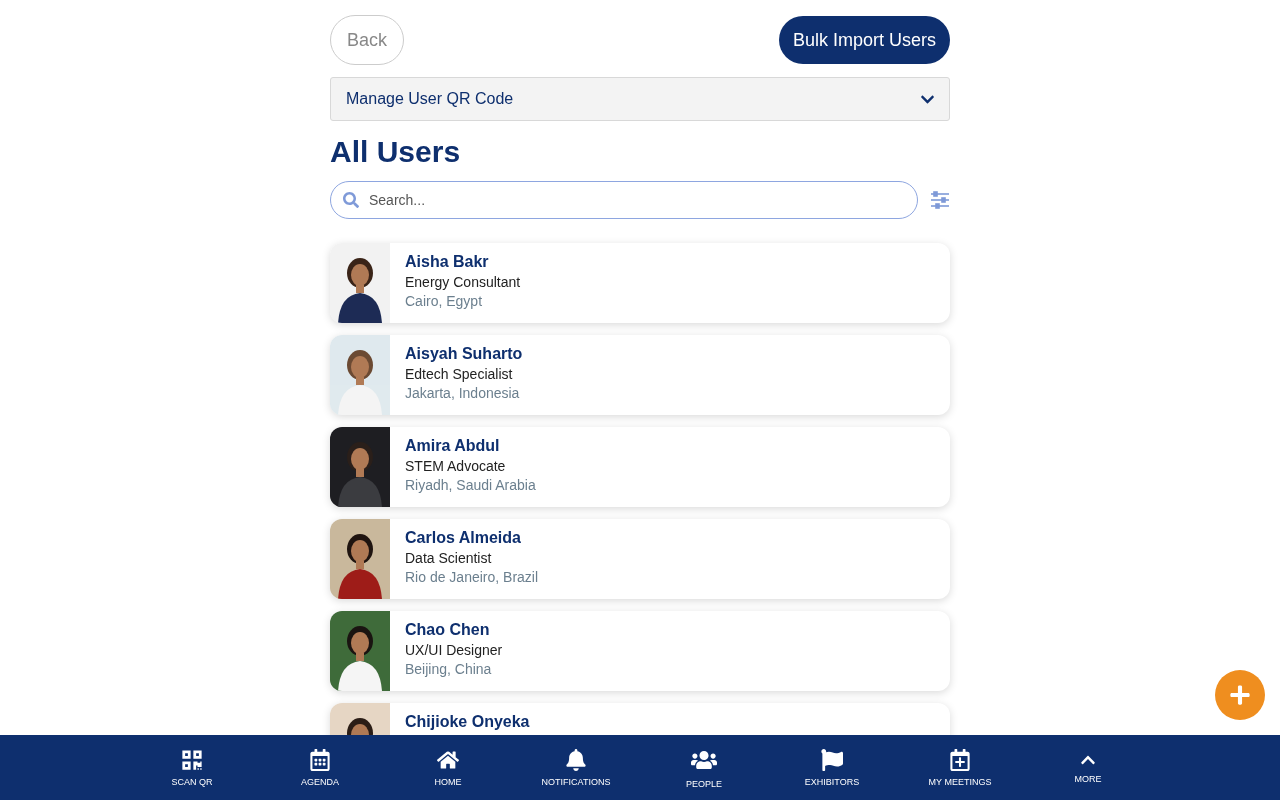 This screenshot has height=800, width=1280. Describe the element at coordinates (454, 650) in the screenshot. I see `user-role: UX/UI Designer` at that location.